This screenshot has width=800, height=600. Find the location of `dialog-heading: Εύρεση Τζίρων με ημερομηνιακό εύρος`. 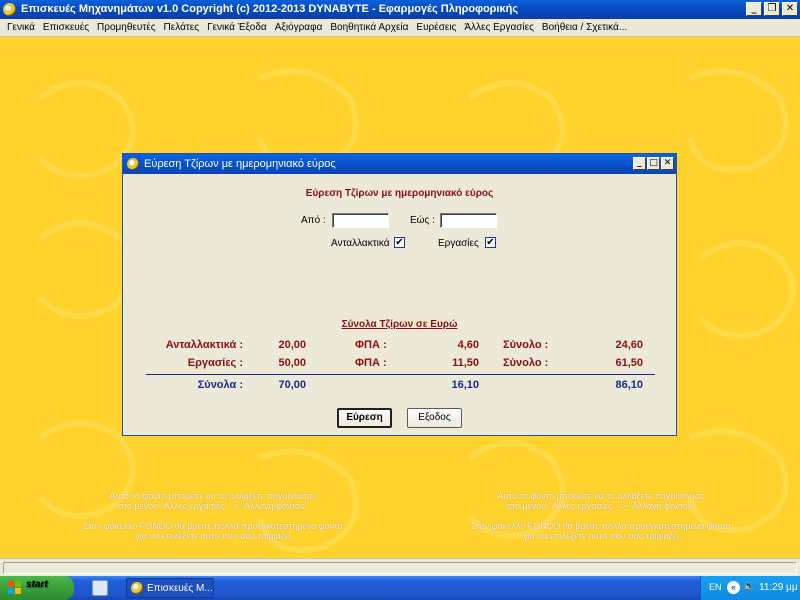

dialog-heading: Εύρεση Τζίρων με ημερομηνιακό εύρος is located at coordinates (399, 193).